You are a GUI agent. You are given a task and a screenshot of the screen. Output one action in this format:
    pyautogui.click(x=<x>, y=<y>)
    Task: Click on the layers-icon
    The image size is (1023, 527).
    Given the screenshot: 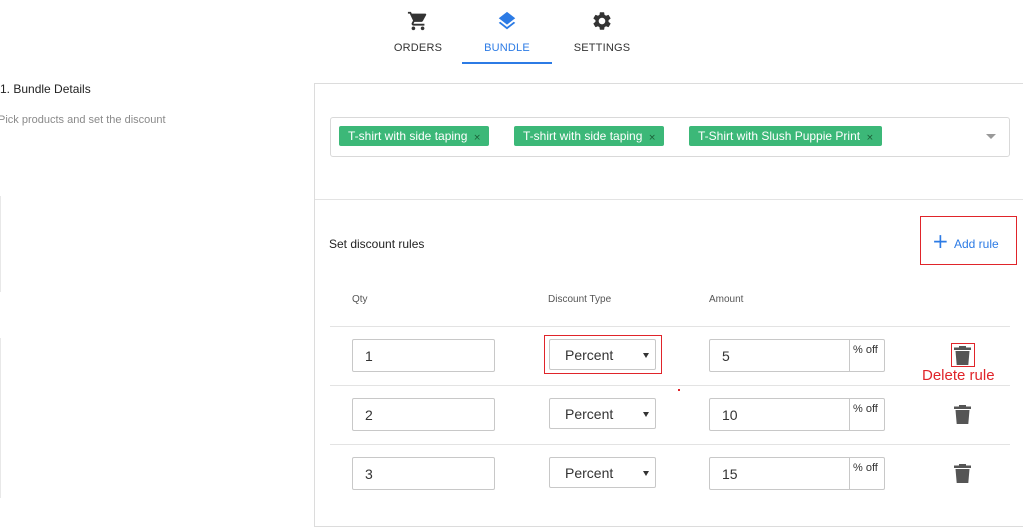 What is the action you would take?
    pyautogui.click(x=507, y=20)
    